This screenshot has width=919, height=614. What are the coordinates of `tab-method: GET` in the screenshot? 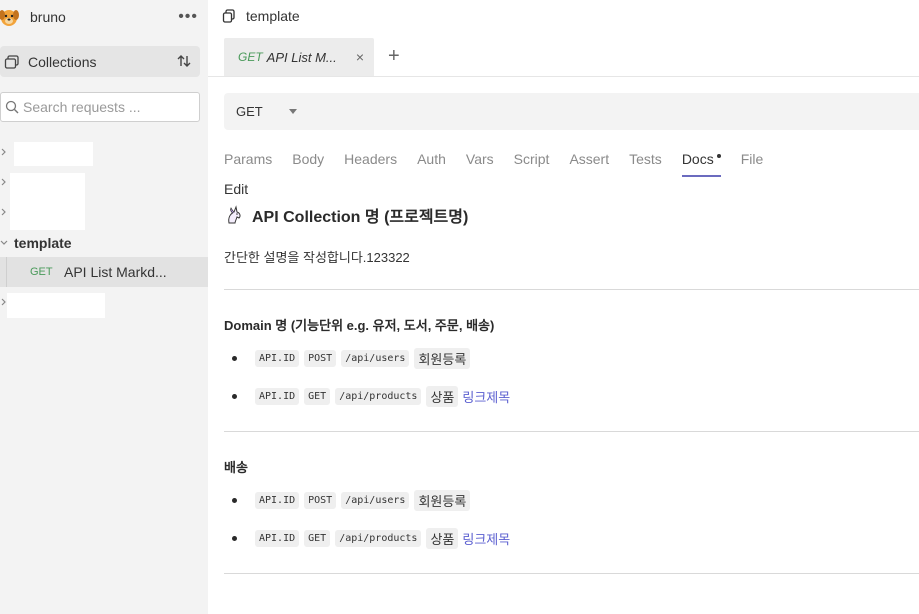 It's located at (250, 57).